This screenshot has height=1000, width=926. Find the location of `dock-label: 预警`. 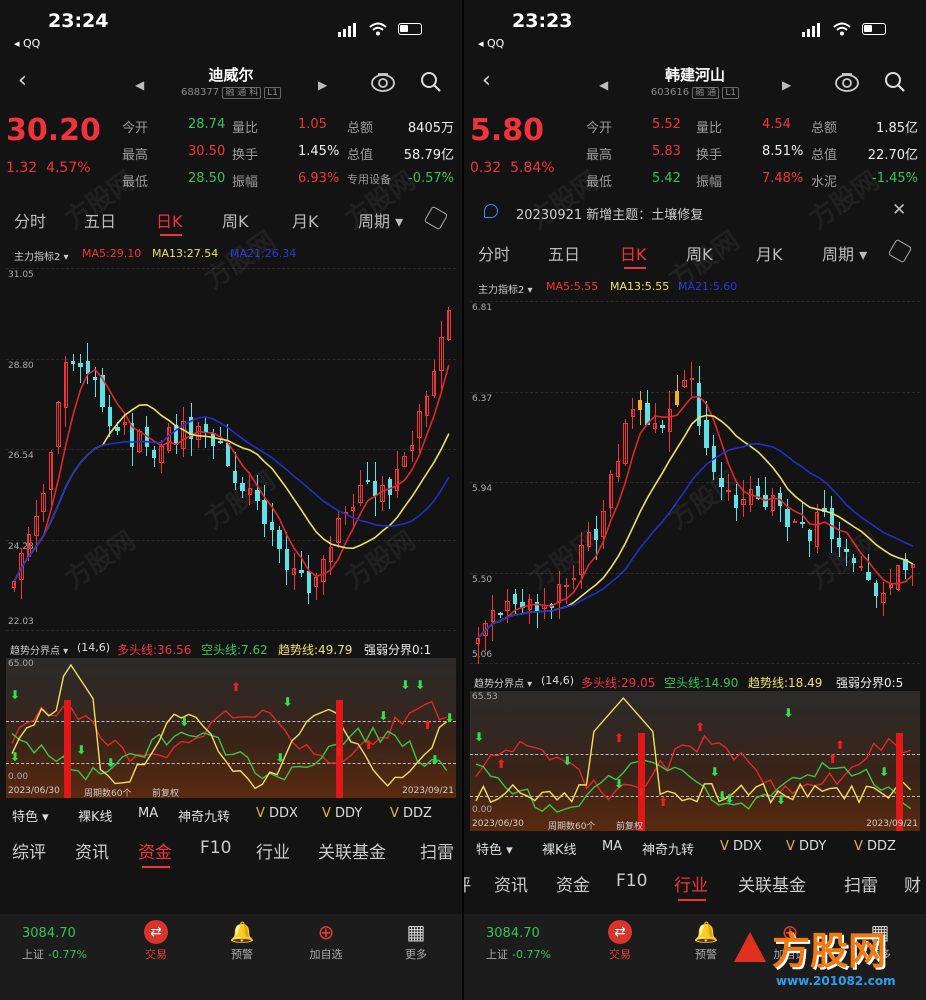

dock-label: 预警 is located at coordinates (242, 954).